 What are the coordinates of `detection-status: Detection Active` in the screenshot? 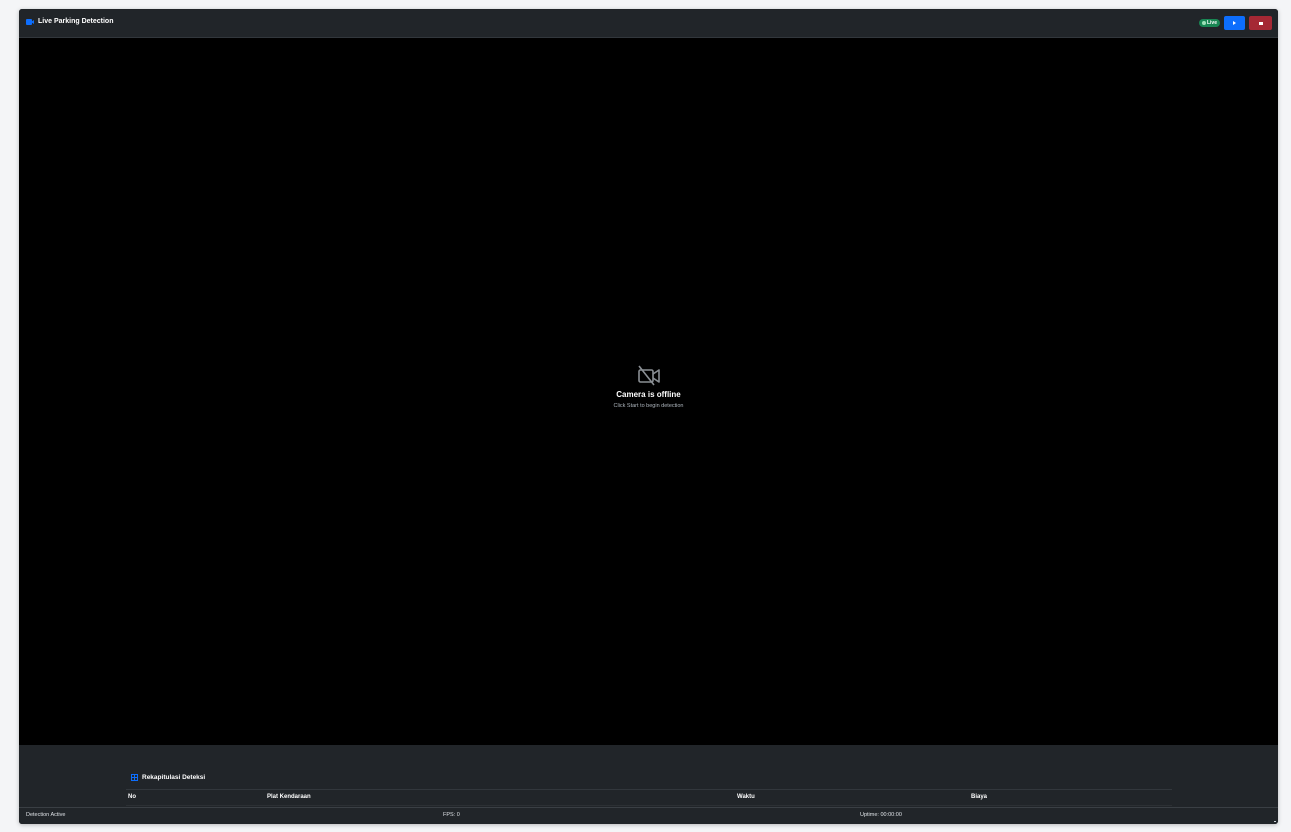 It's located at (46, 815).